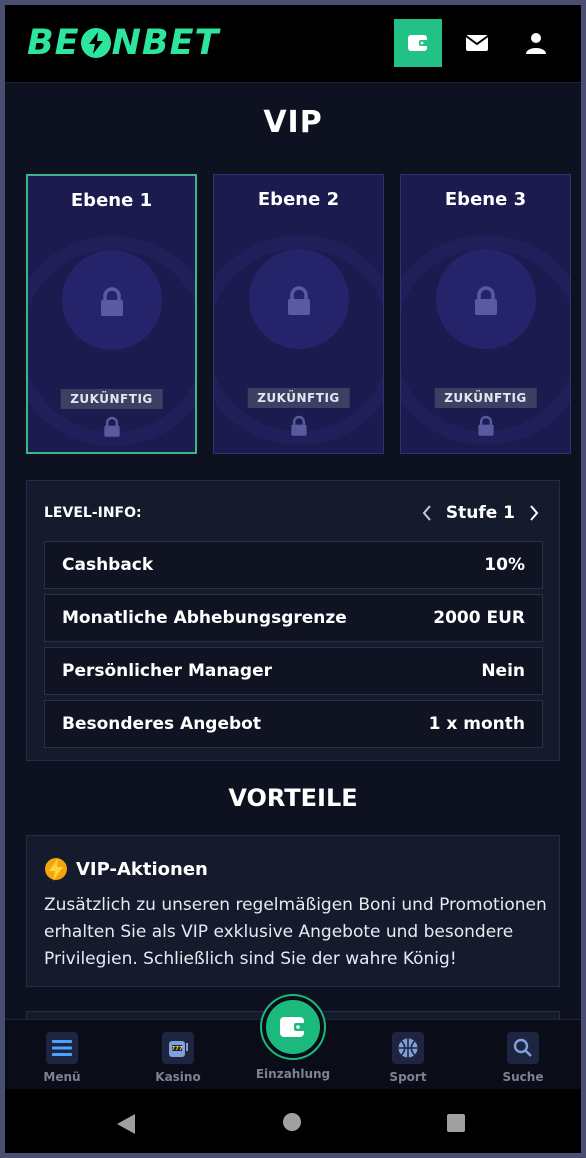  I want to click on nav-suche: Suche, so click(523, 1058).